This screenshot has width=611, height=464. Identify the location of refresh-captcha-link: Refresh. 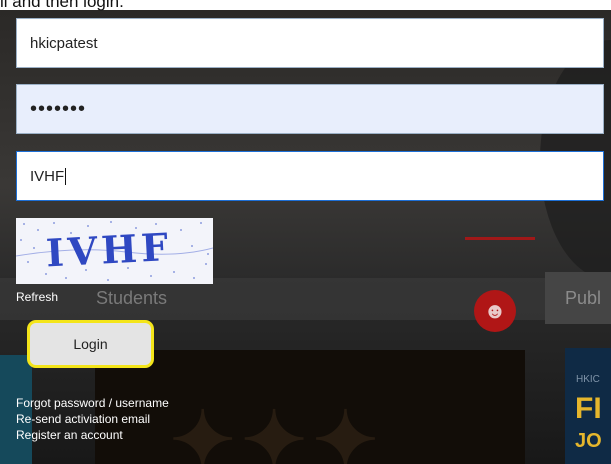
(37, 297).